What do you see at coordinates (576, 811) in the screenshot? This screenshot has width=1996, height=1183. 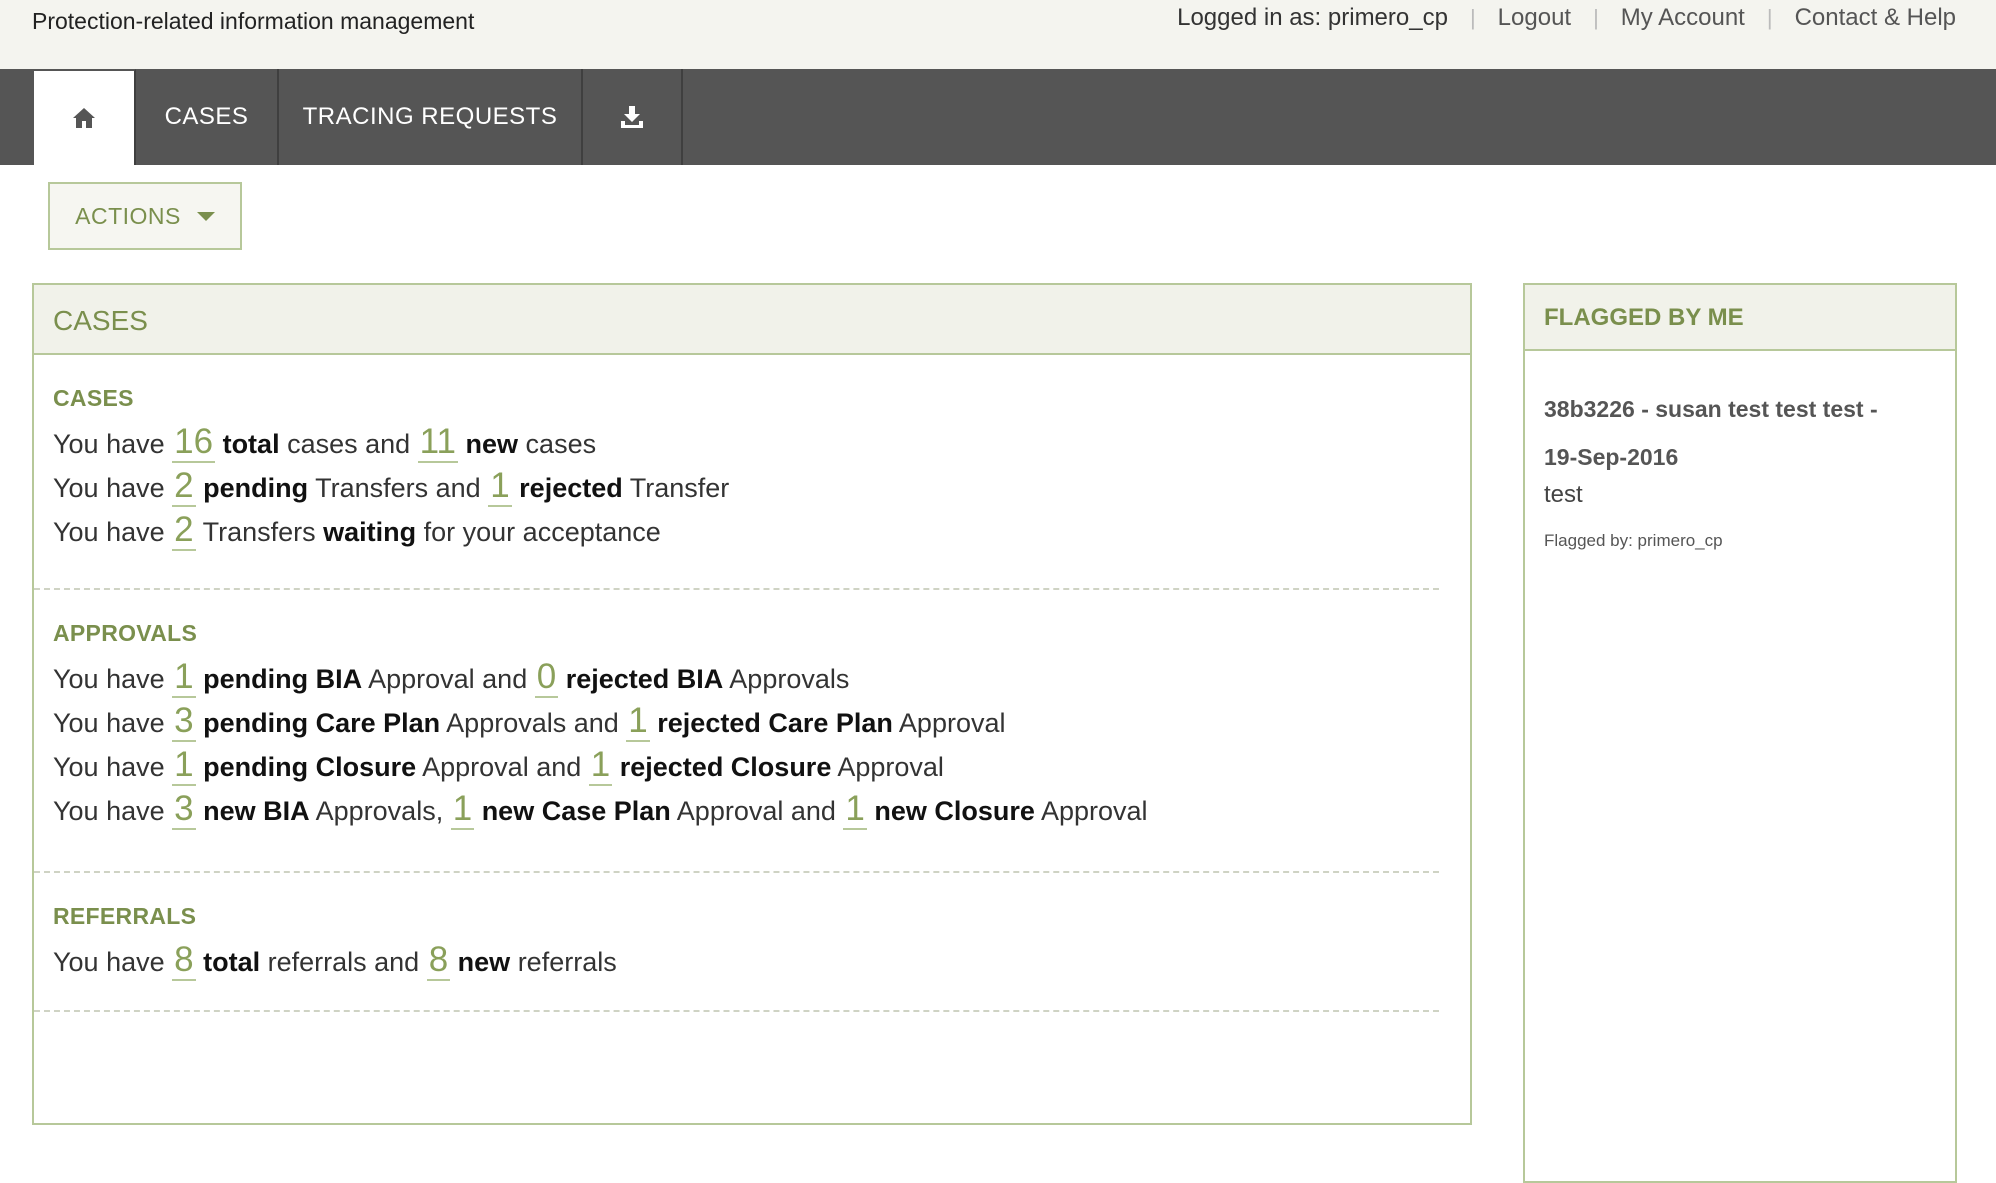 I see `text-strong: new Case Plan` at bounding box center [576, 811].